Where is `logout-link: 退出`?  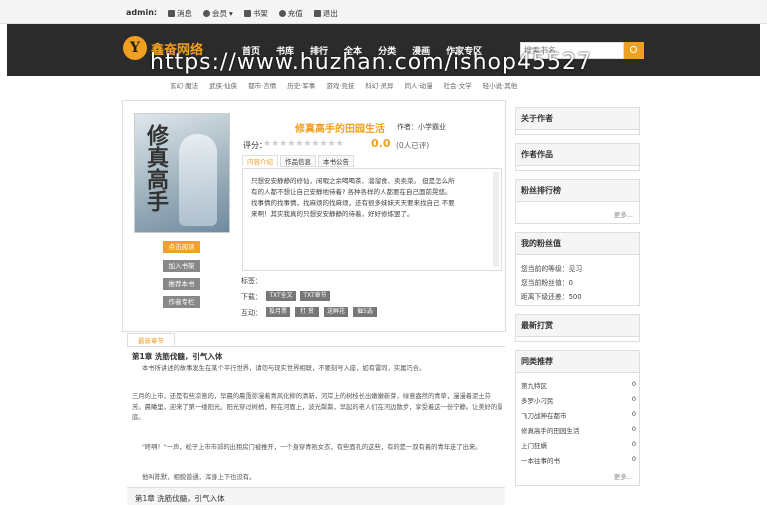 logout-link: 退出 is located at coordinates (325, 13).